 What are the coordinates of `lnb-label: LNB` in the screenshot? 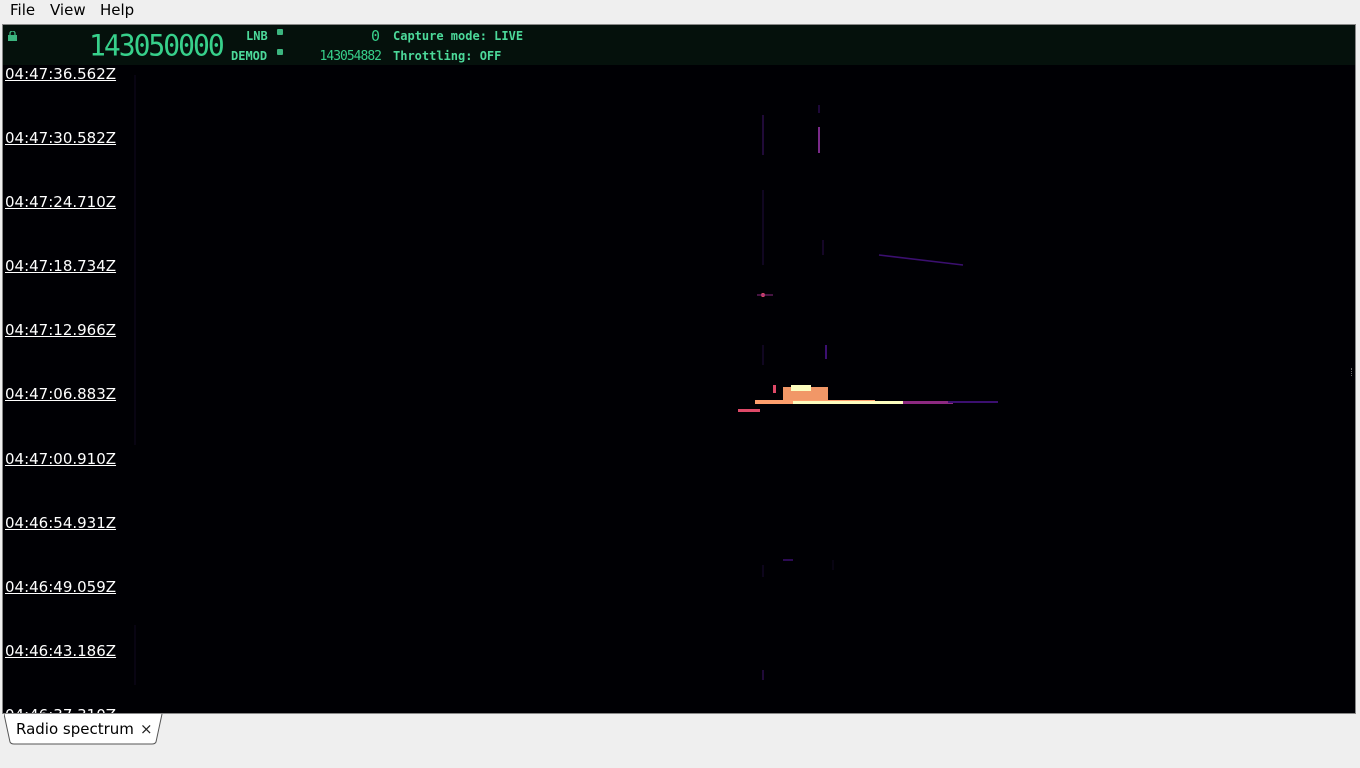 It's located at (257, 36).